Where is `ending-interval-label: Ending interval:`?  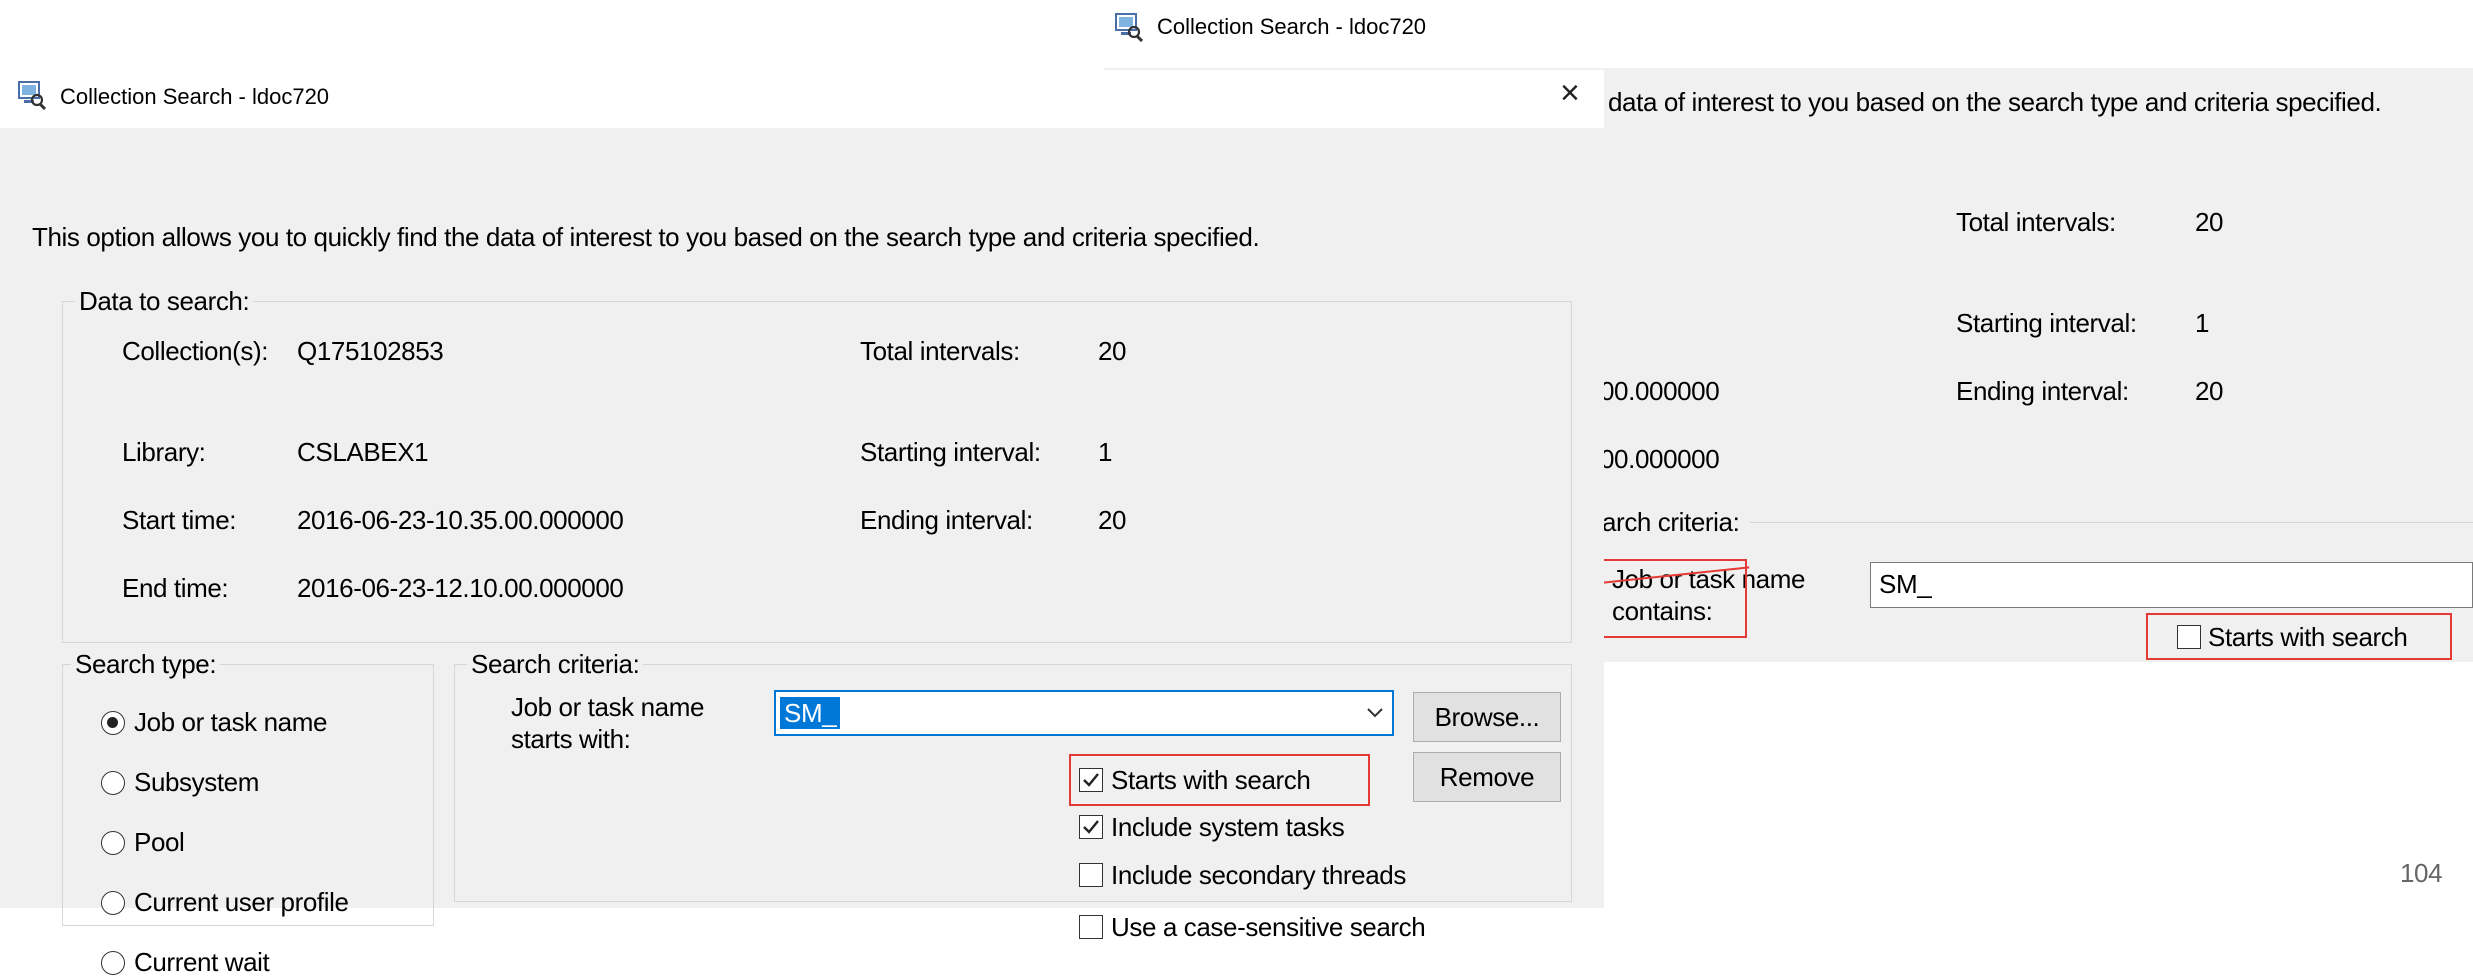 ending-interval-label: Ending interval: is located at coordinates (946, 520).